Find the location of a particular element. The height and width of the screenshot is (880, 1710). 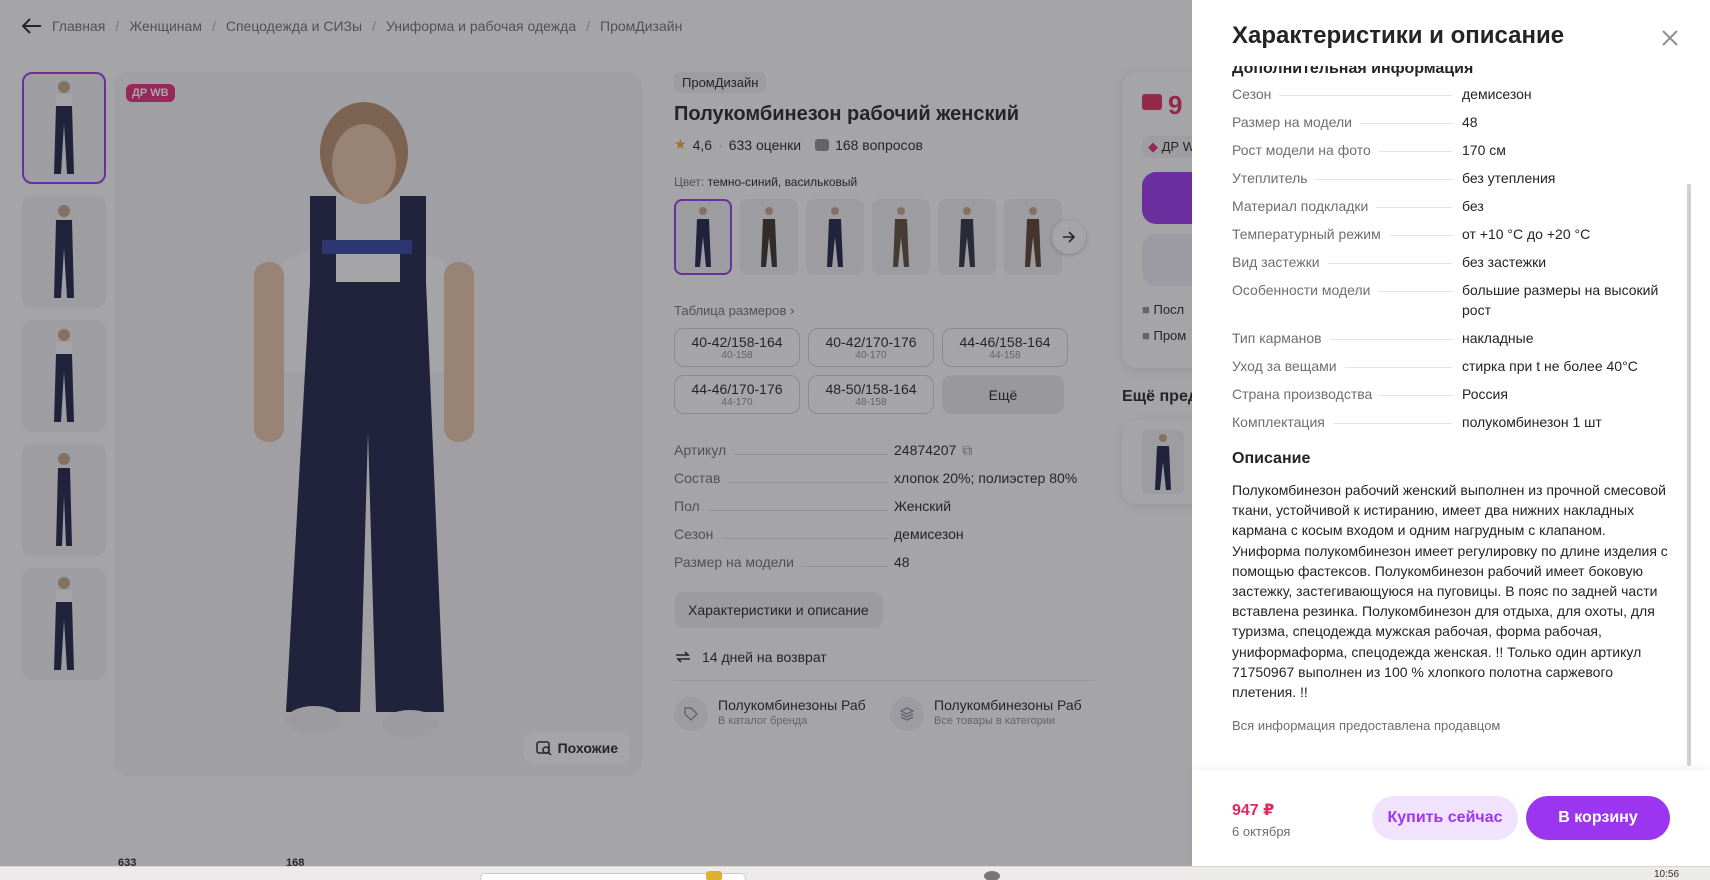

char-value: от +10 °C до +20 °C is located at coordinates (1526, 234).